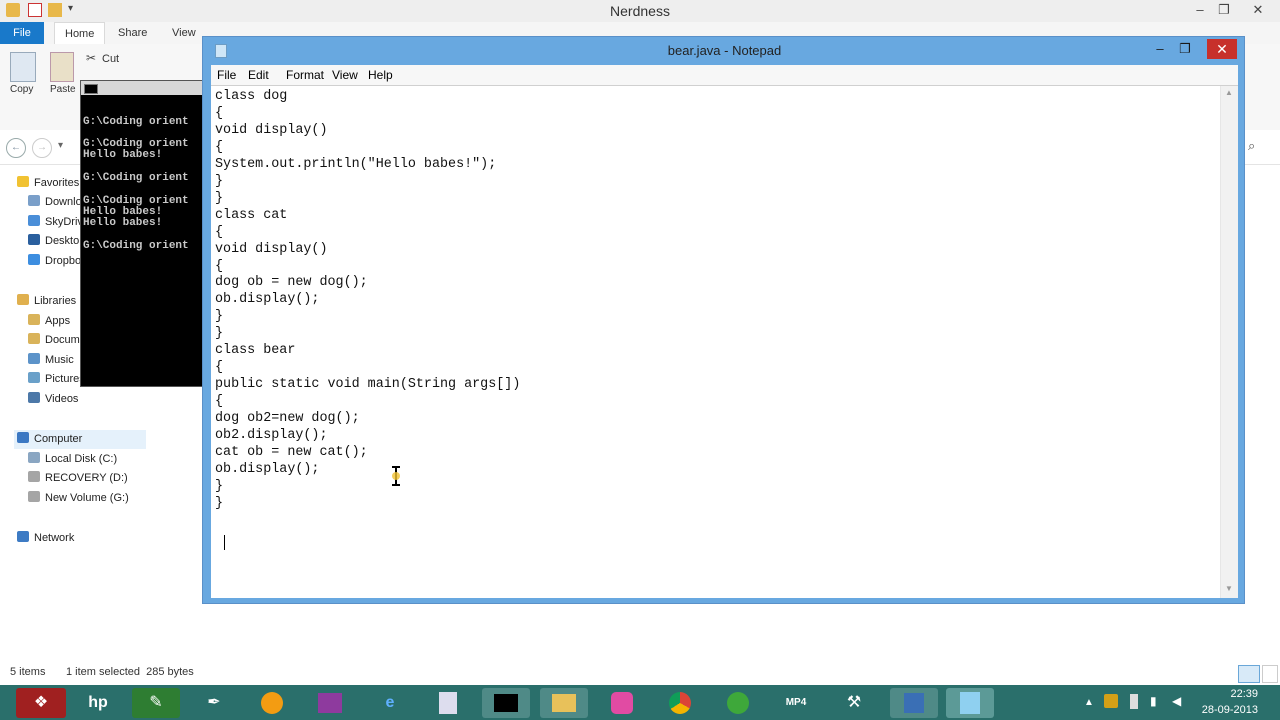 This screenshot has width=1280, height=720. Describe the element at coordinates (34, 338) in the screenshot. I see `documents-icon` at that location.